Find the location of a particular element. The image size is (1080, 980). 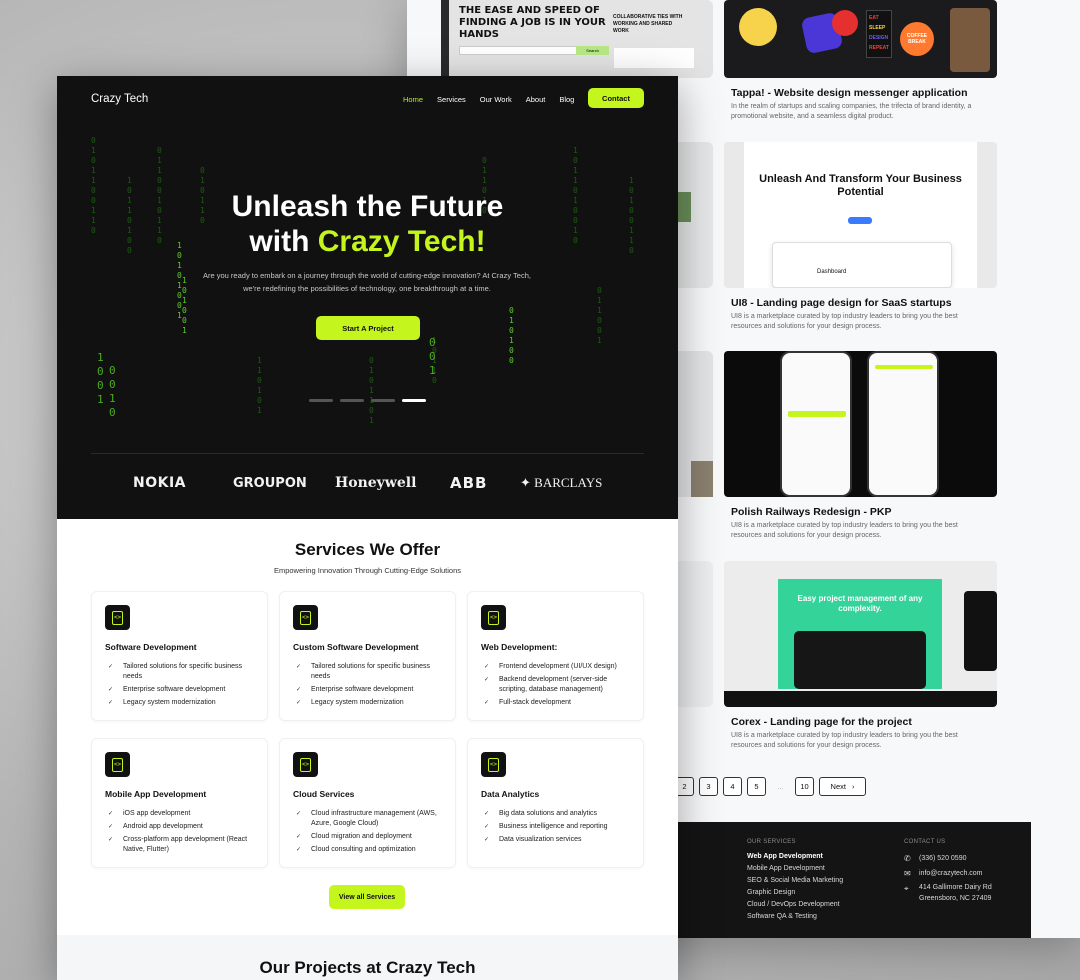

project-title: Polish Railways Redesign - PKP is located at coordinates (864, 512).